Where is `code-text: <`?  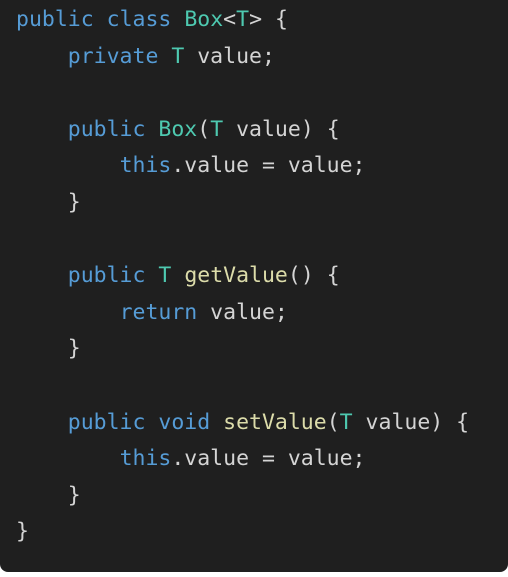 code-text: < is located at coordinates (230, 19).